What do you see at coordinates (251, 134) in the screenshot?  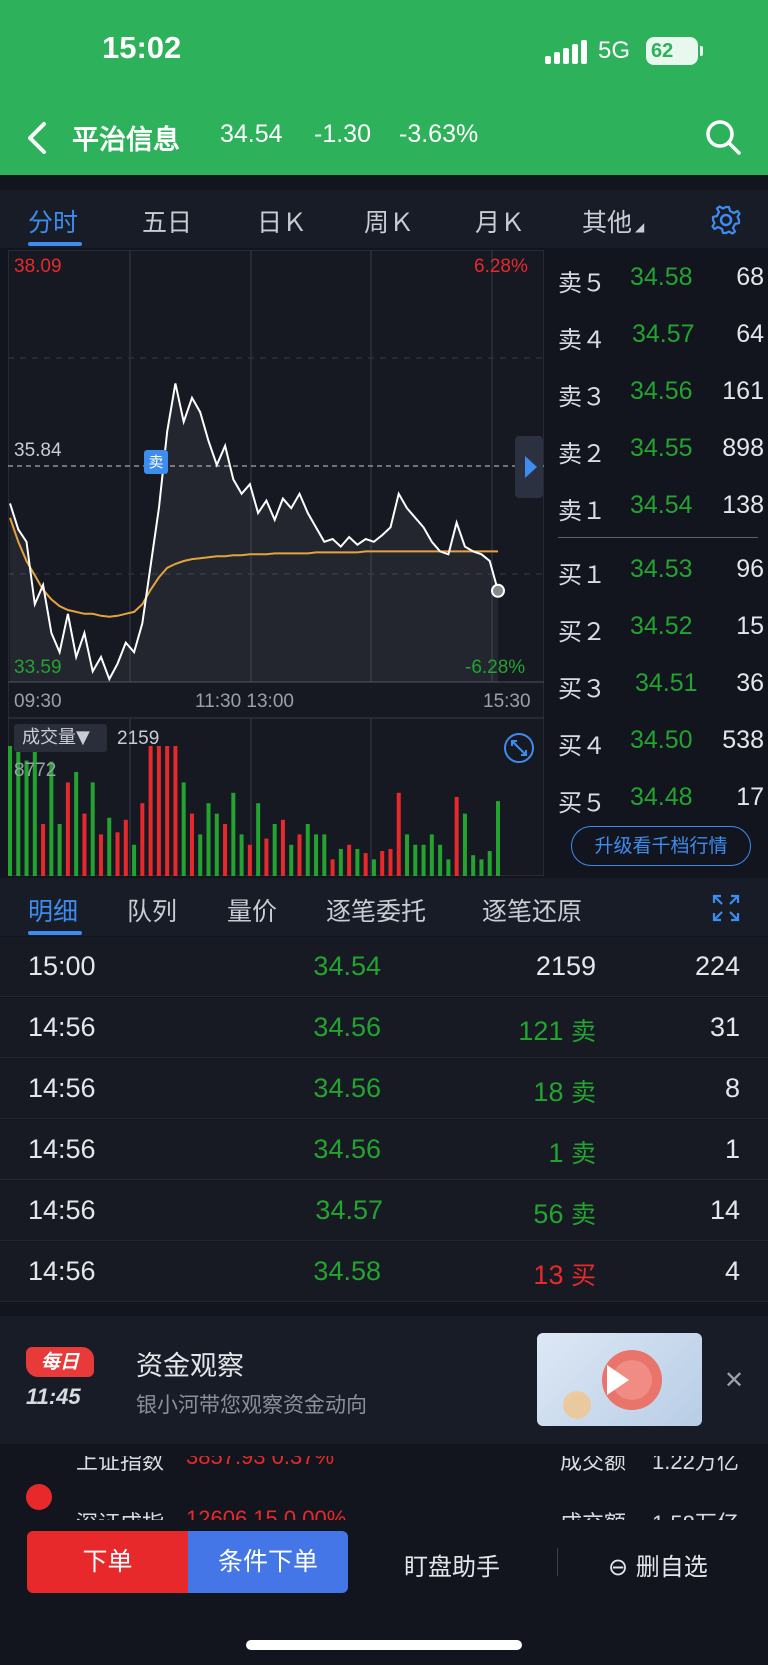 I see `header-price: 34.54` at bounding box center [251, 134].